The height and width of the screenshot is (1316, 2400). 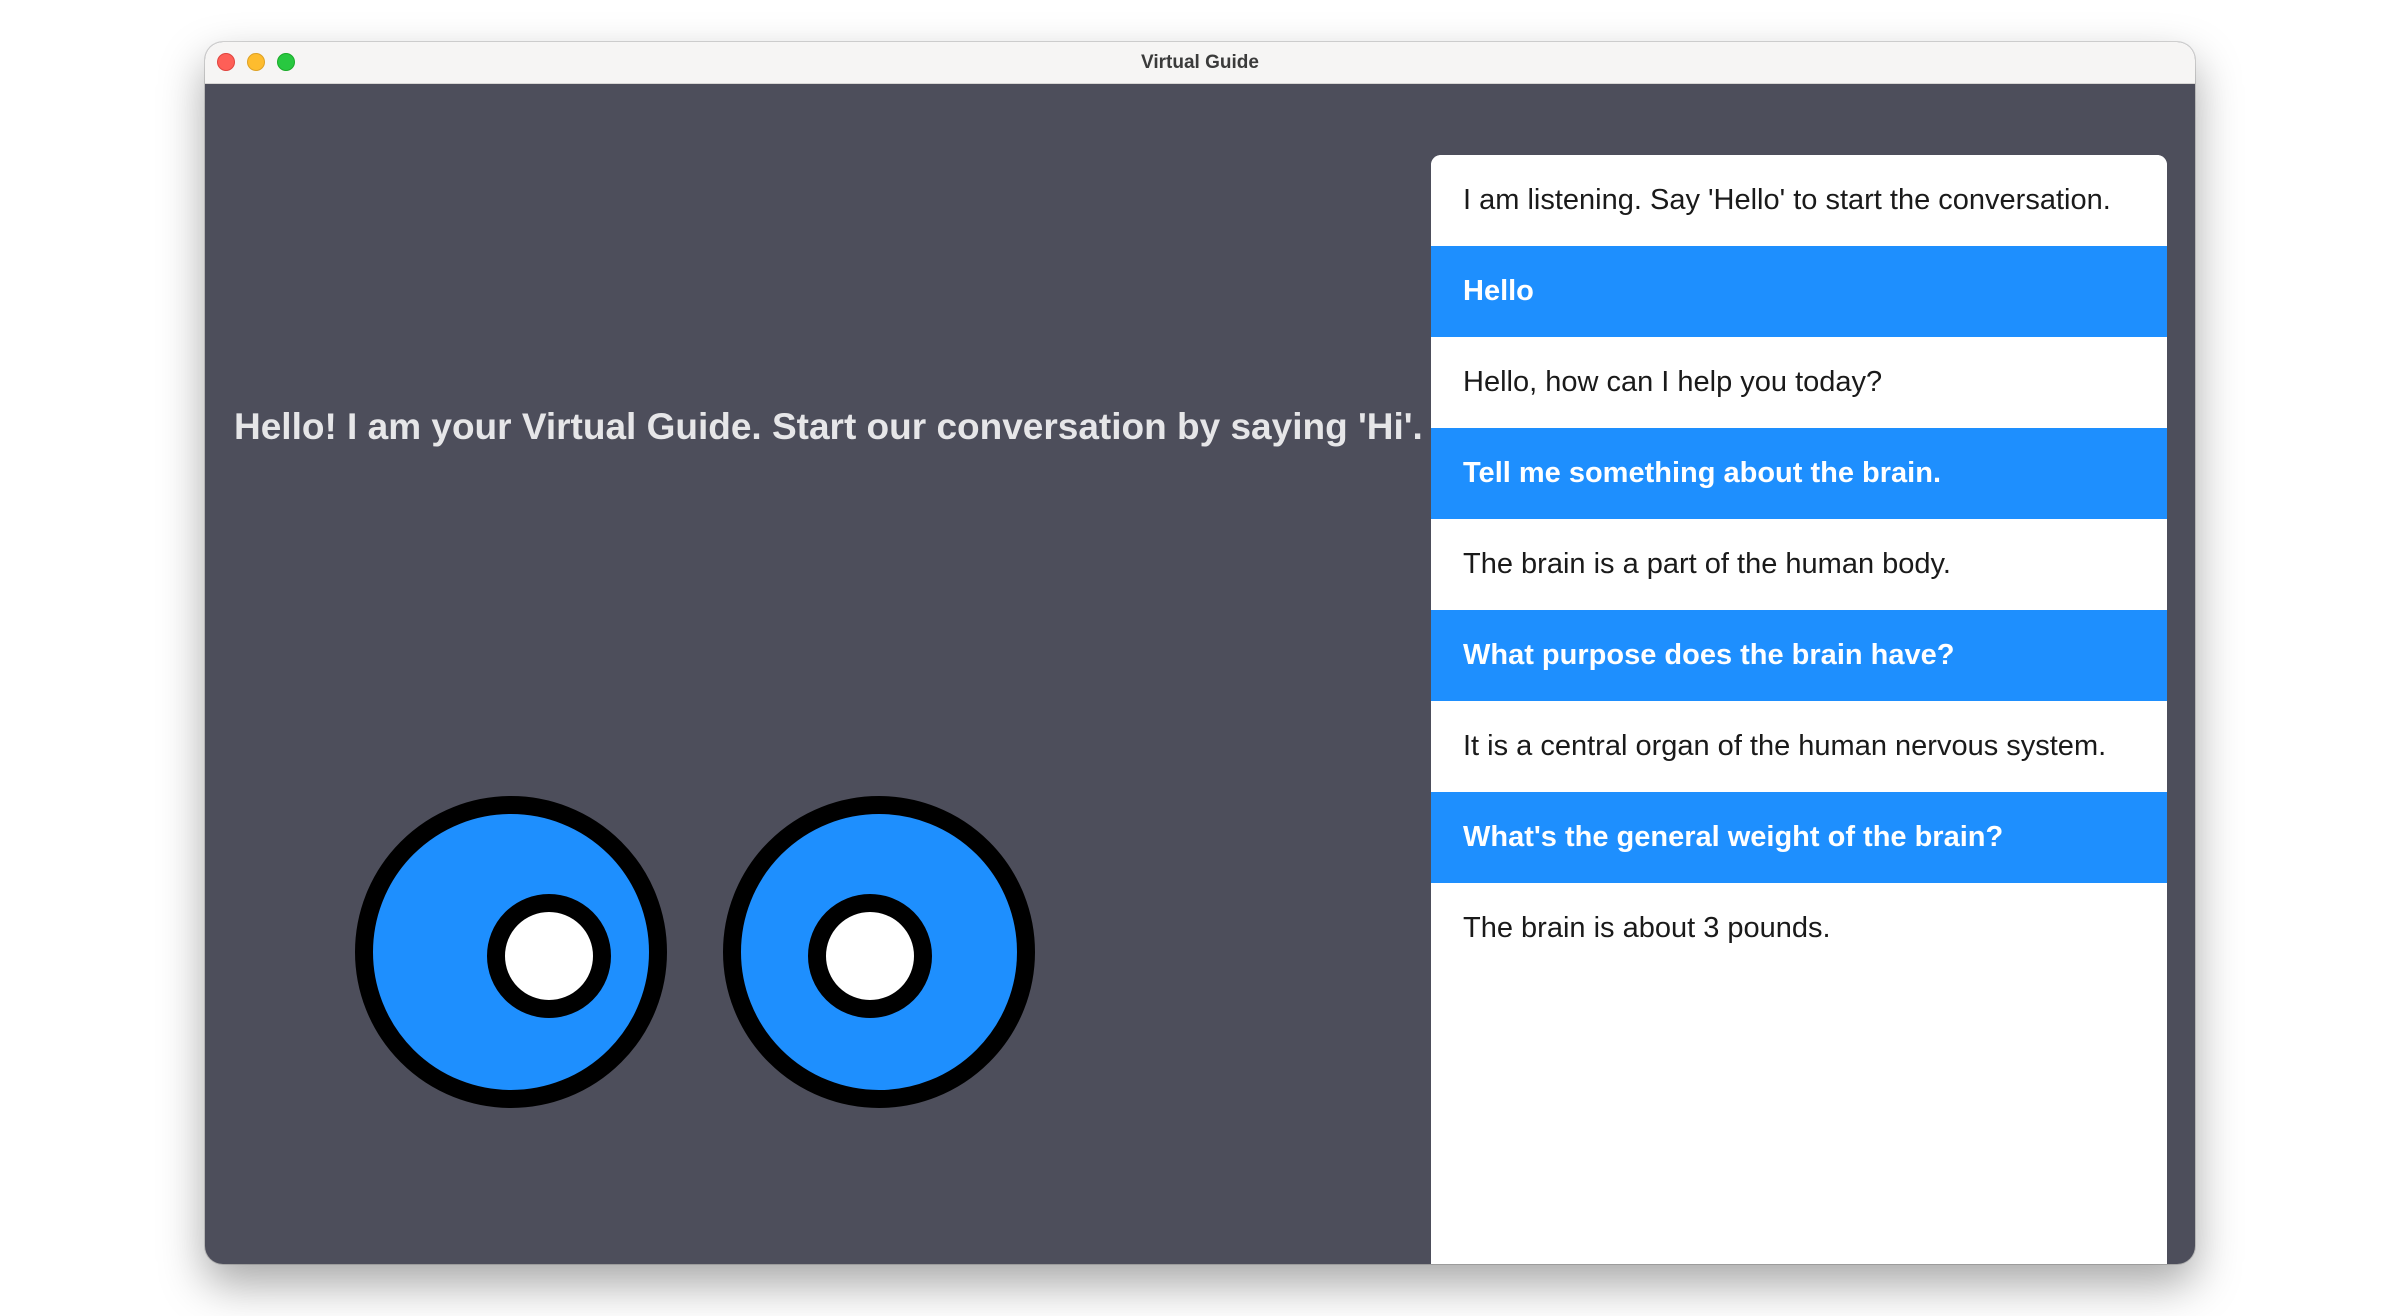 I want to click on title-bar: Virtual Guide, so click(x=1200, y=63).